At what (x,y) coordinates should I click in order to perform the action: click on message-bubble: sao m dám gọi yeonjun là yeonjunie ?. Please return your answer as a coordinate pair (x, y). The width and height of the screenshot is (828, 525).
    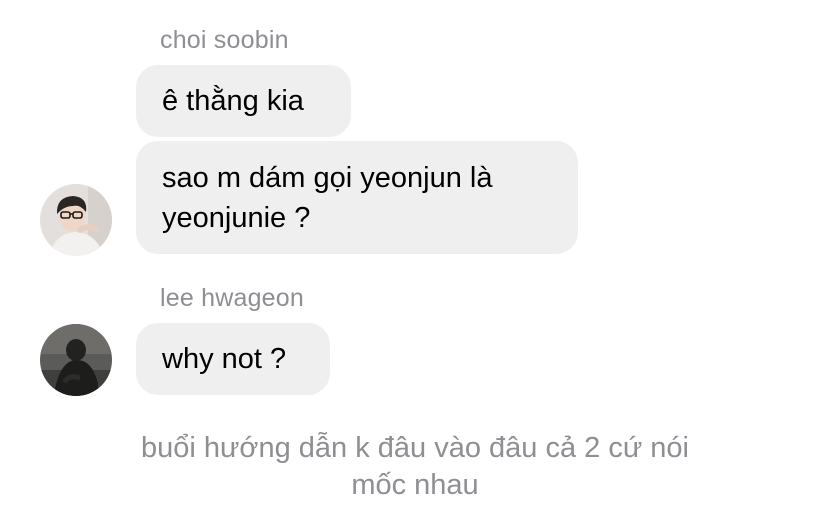
    Looking at the image, I should click on (357, 197).